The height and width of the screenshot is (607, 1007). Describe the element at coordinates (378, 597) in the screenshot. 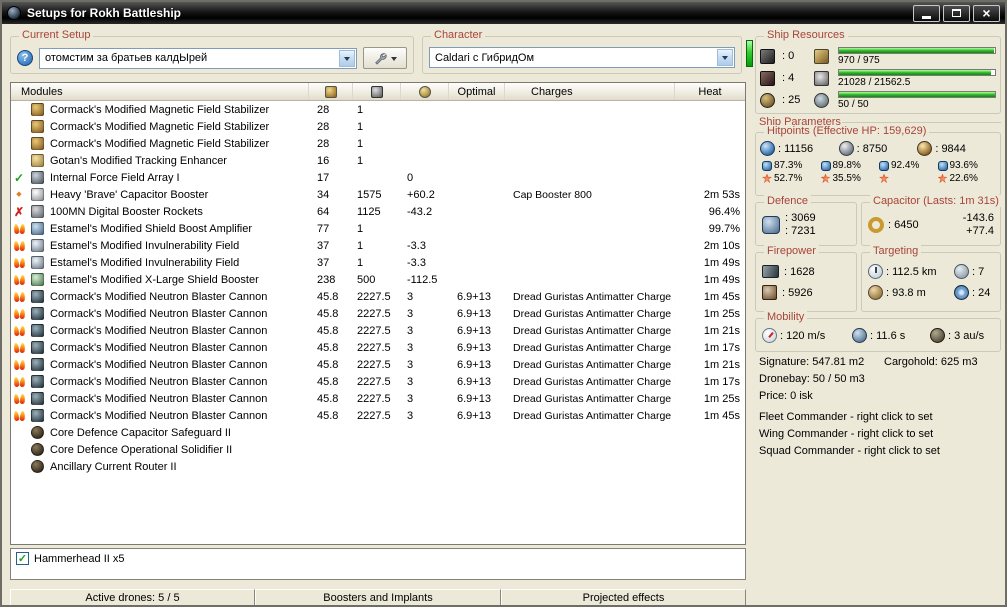

I see `boosters-implants-section: Boosters and Implants` at that location.